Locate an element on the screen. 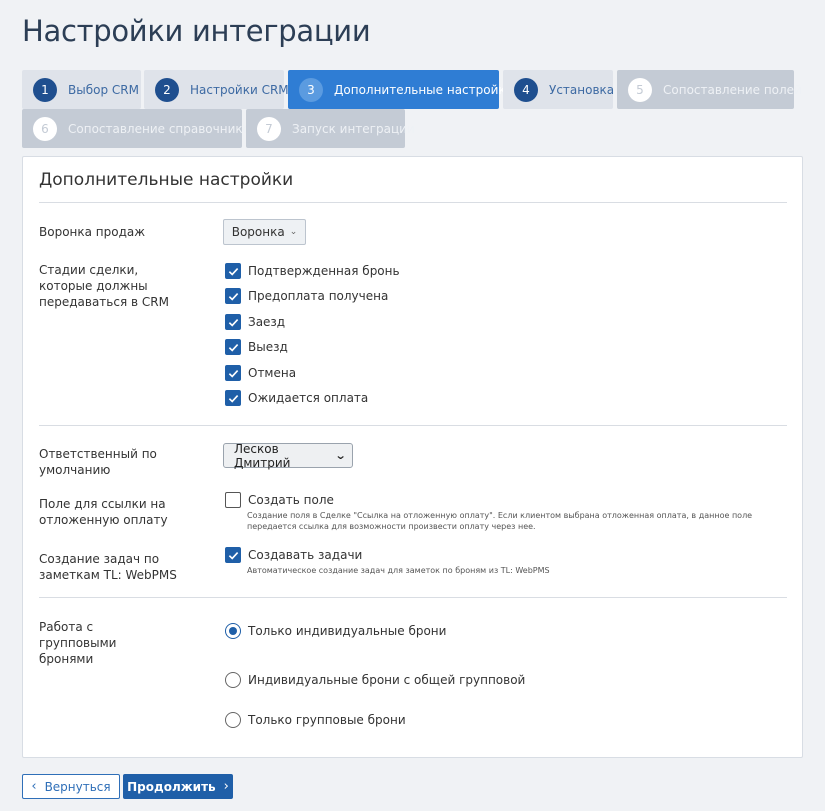 The width and height of the screenshot is (825, 811). back-button: ‹ Вернуться is located at coordinates (71, 786).